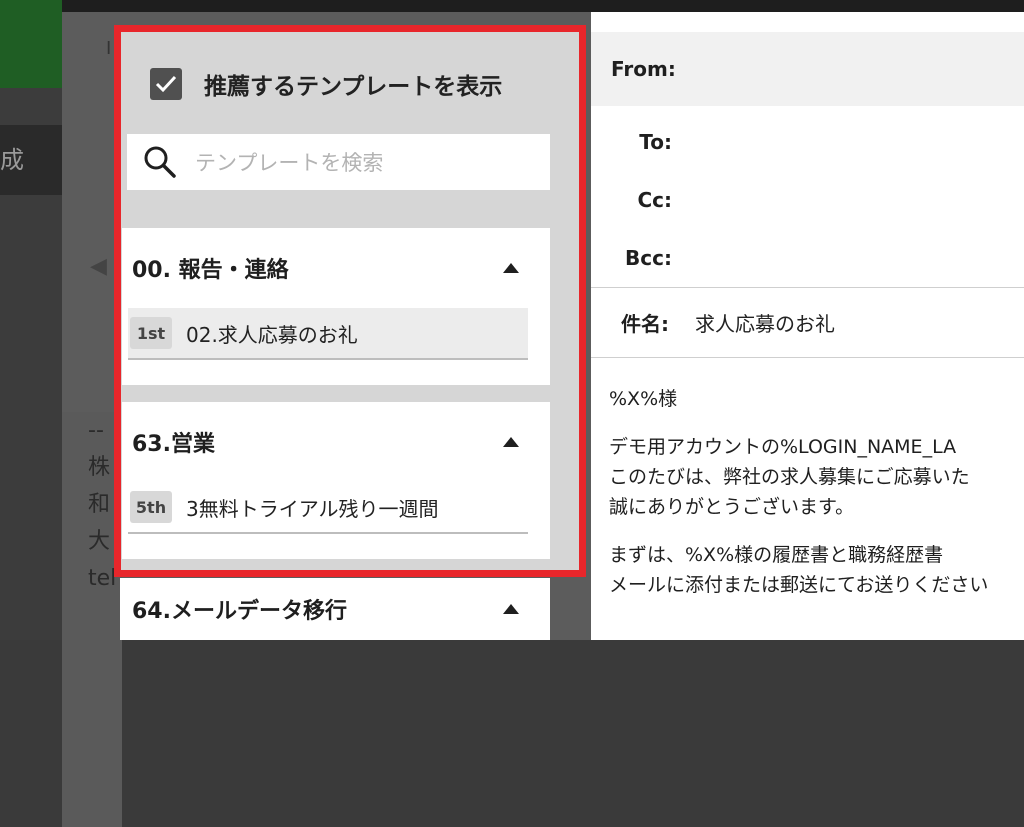 The width and height of the screenshot is (1024, 827). What do you see at coordinates (12, 160) in the screenshot?
I see `sidebar-nav-label: 成` at bounding box center [12, 160].